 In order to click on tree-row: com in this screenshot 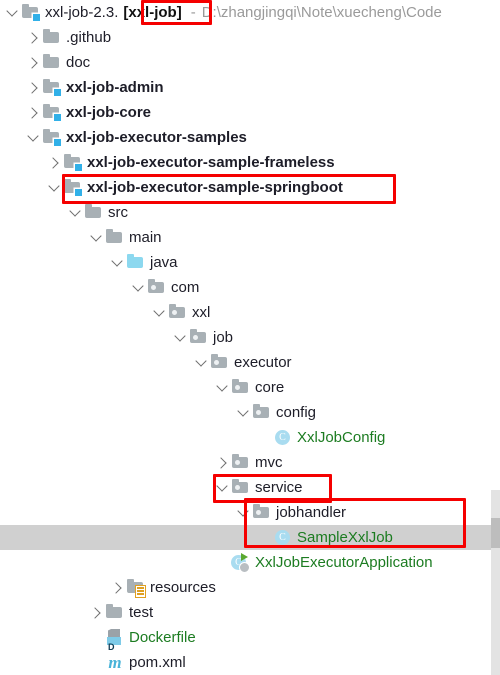, I will do `click(250, 287)`.